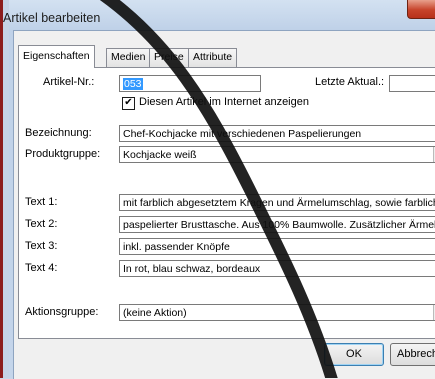 The height and width of the screenshot is (379, 435). What do you see at coordinates (219, 15) in the screenshot?
I see `title-bar: Artikel bearbeiten` at bounding box center [219, 15].